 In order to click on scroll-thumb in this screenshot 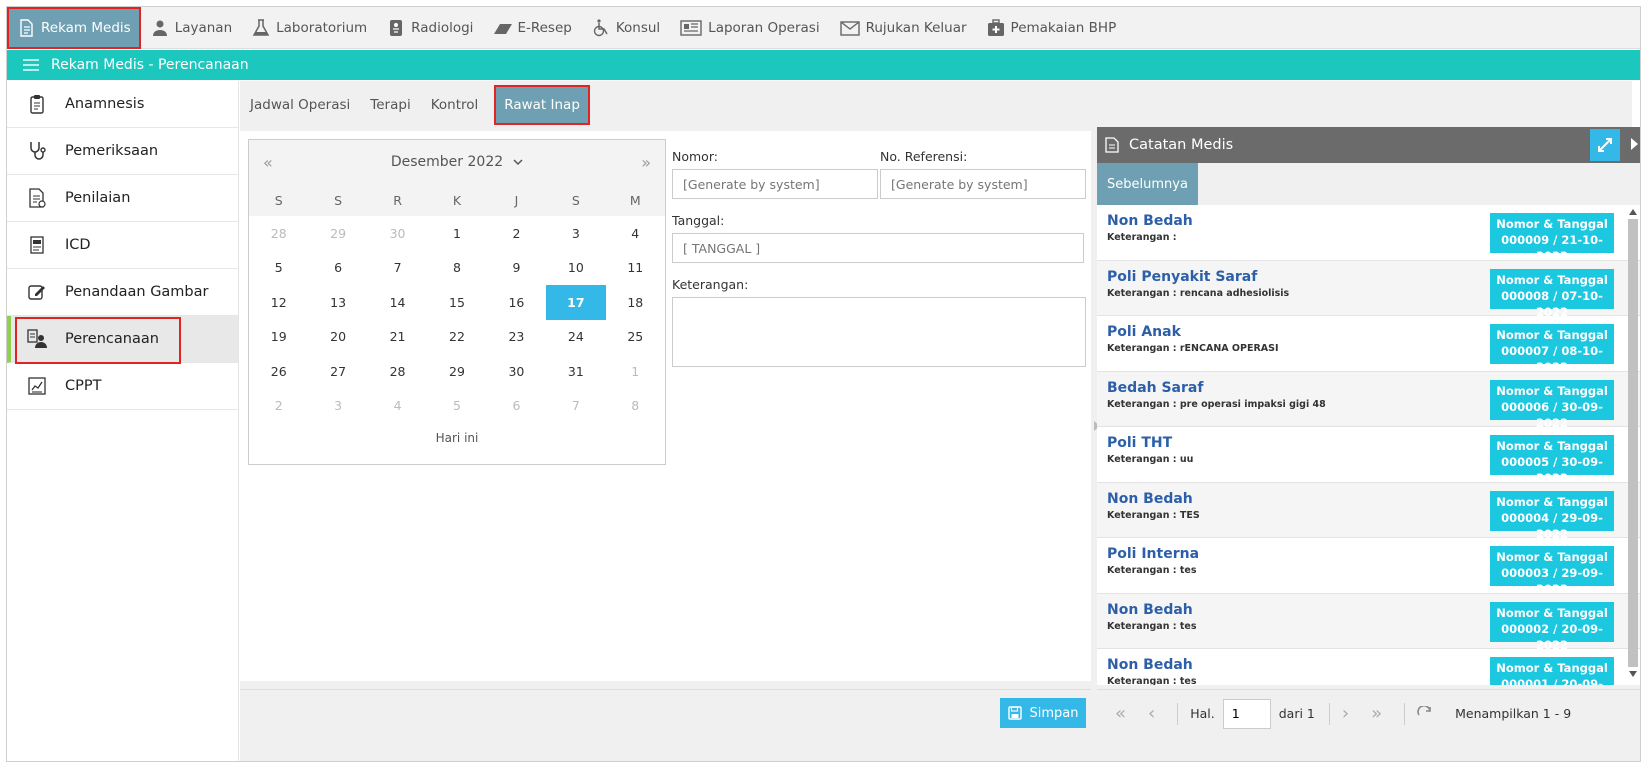, I will do `click(1633, 443)`.